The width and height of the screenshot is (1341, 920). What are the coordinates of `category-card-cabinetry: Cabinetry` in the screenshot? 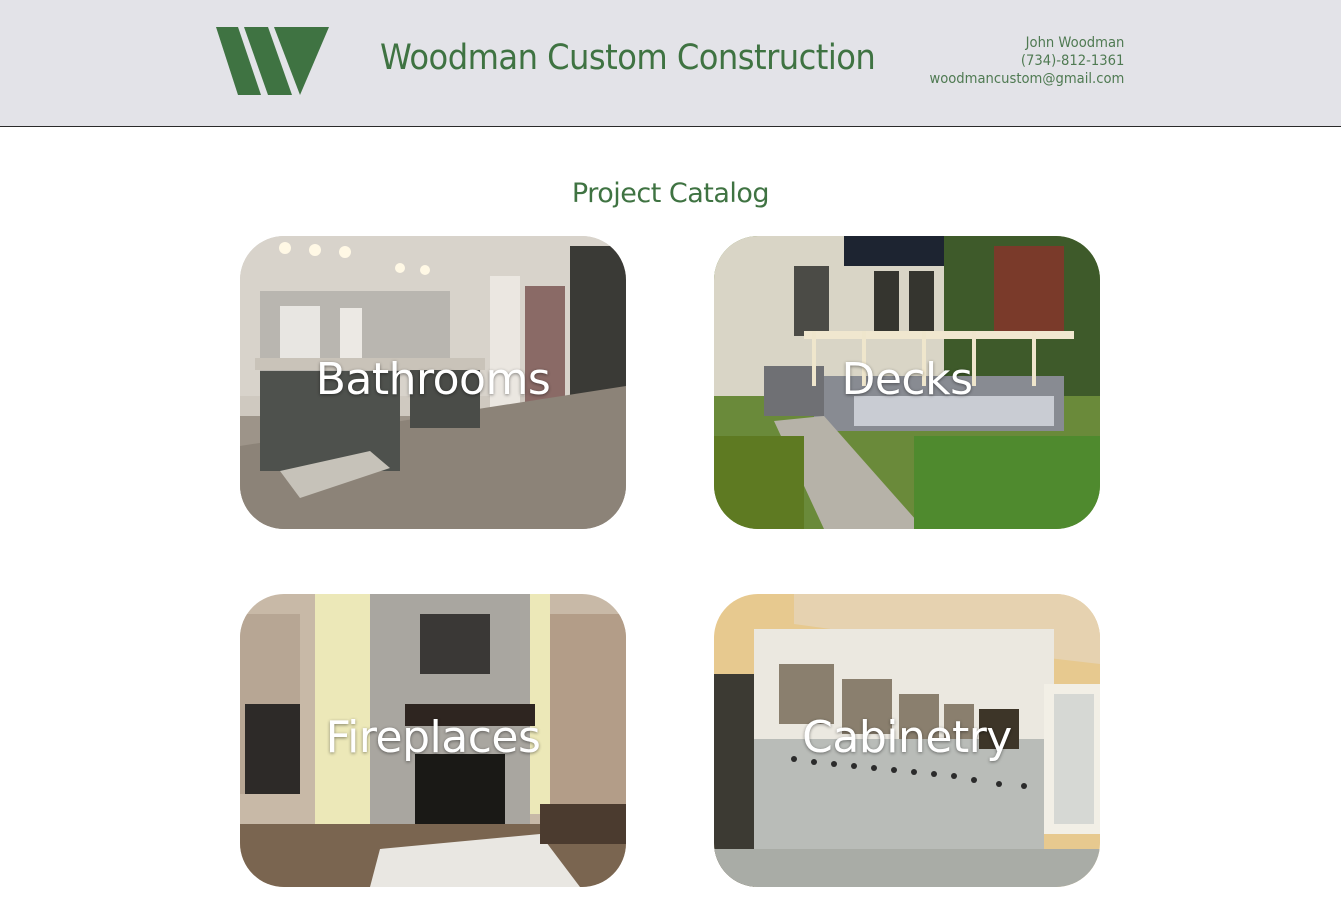 It's located at (907, 740).